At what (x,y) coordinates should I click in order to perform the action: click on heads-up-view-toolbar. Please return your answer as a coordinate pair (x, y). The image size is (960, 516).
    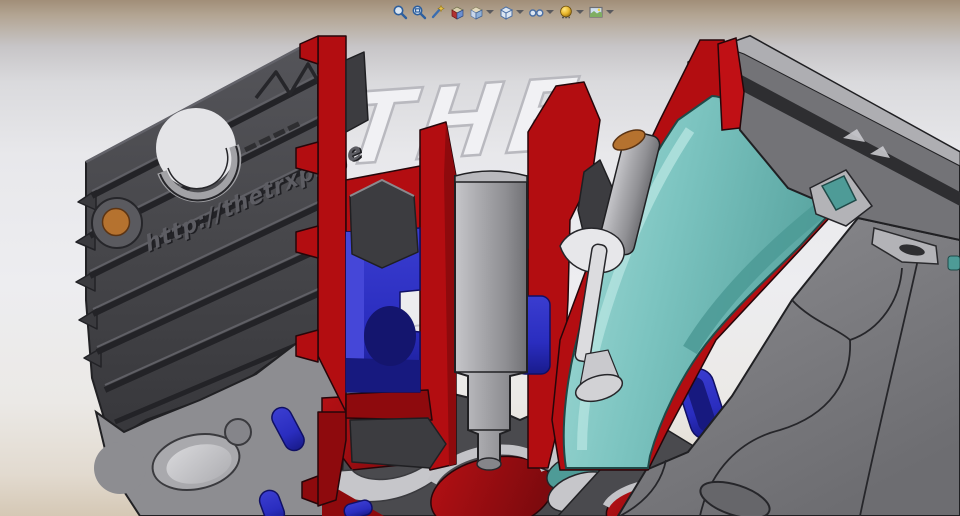
    Looking at the image, I should click on (503, 12).